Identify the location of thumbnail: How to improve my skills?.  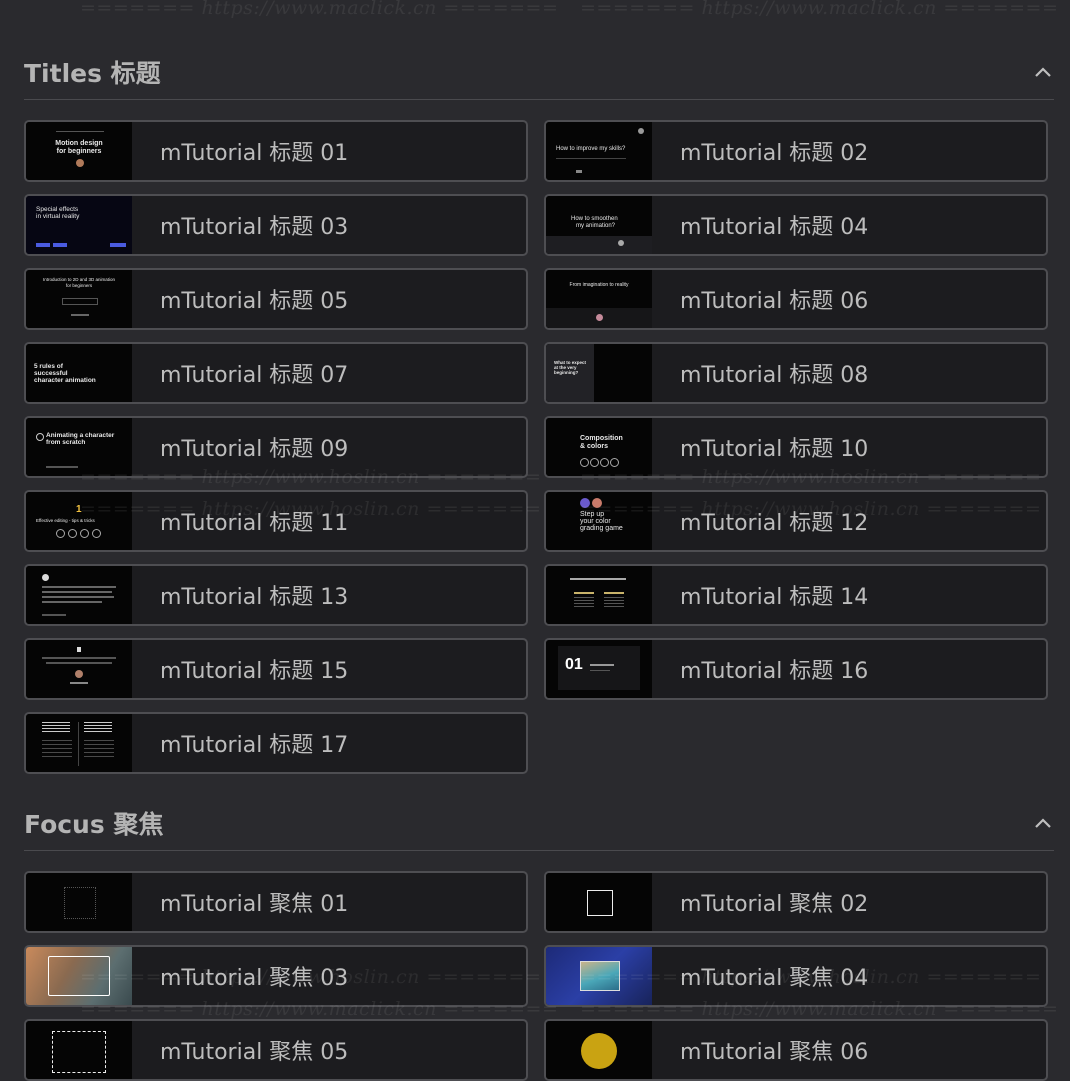
(599, 151).